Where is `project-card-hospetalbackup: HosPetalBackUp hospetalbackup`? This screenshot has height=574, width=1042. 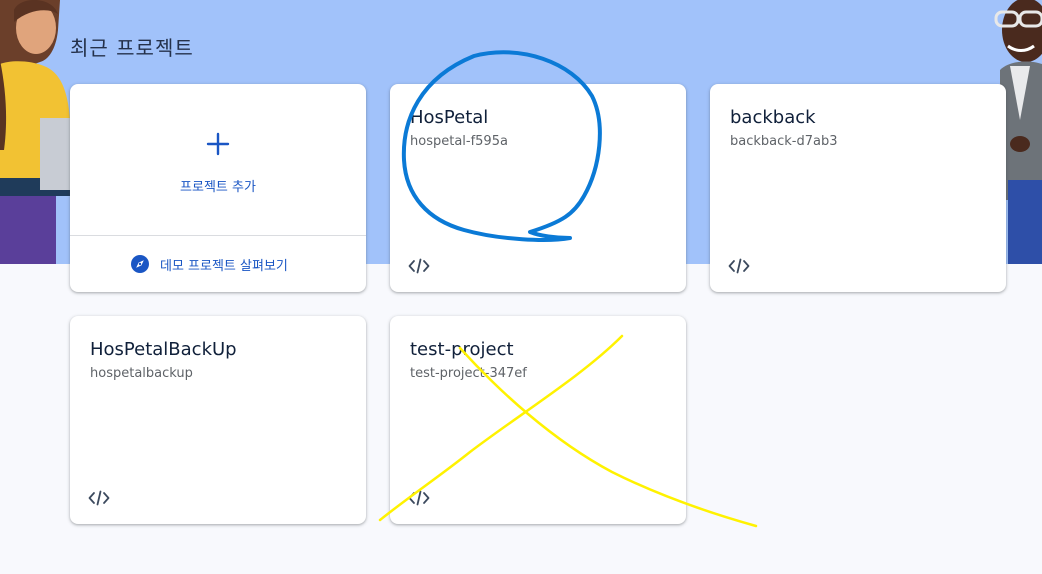
project-card-hospetalbackup: HosPetalBackUp hospetalbackup is located at coordinates (218, 420).